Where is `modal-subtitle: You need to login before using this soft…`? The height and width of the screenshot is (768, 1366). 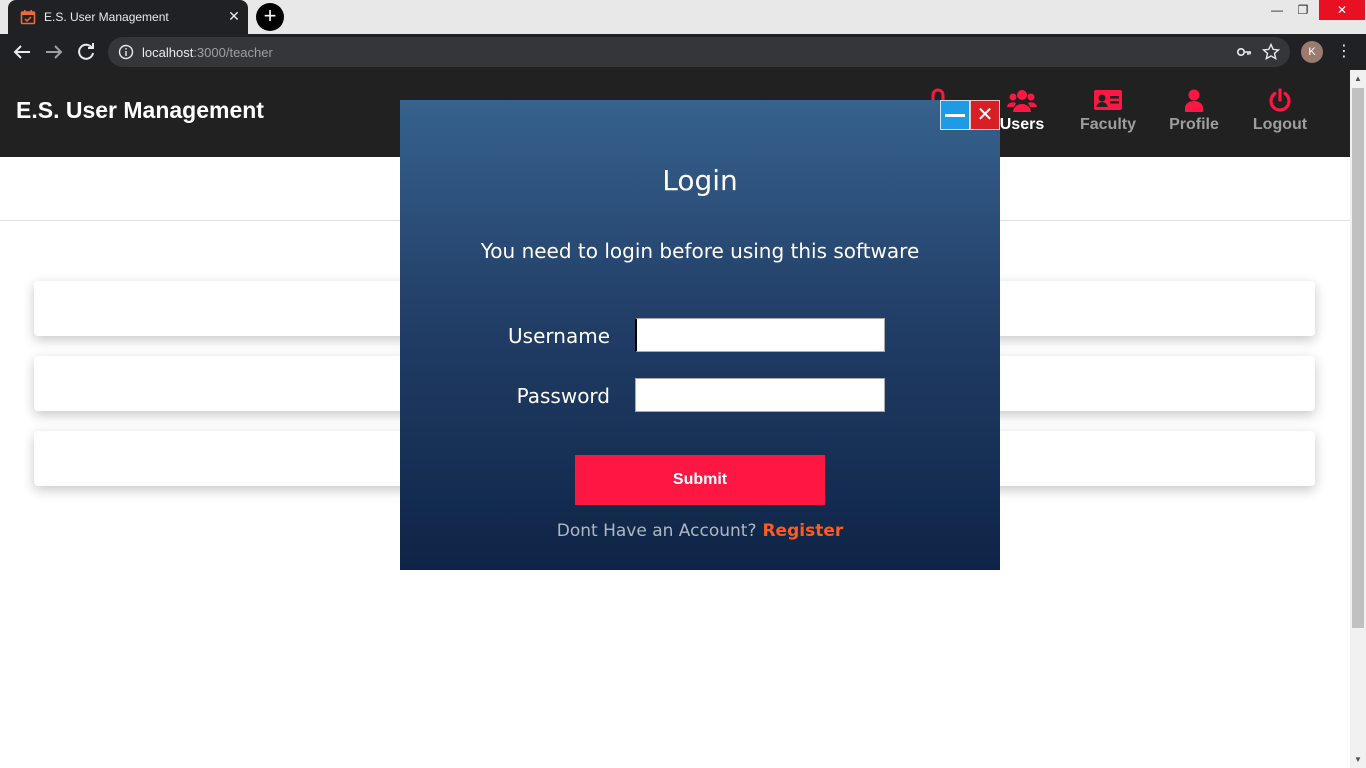 modal-subtitle: You need to login before using this soft… is located at coordinates (700, 251).